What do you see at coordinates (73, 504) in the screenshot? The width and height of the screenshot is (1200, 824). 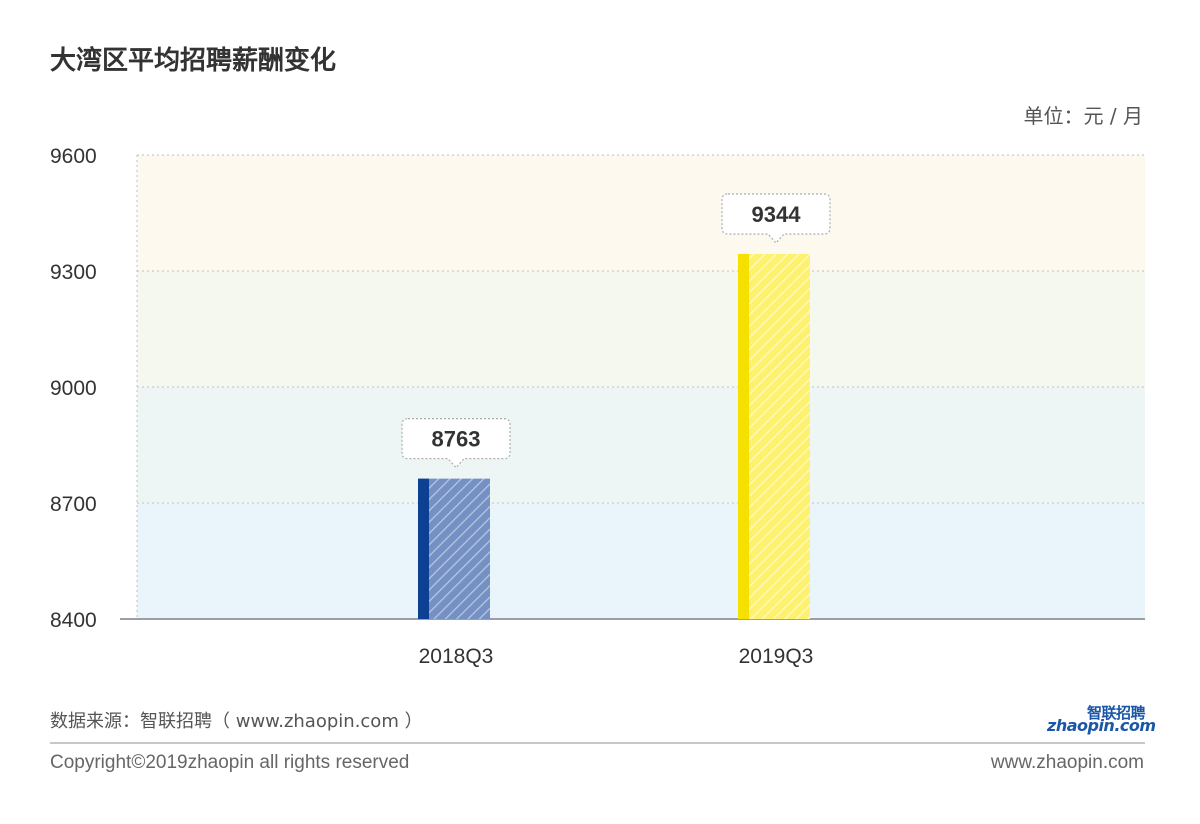 I see `y-tick-label: 8700` at bounding box center [73, 504].